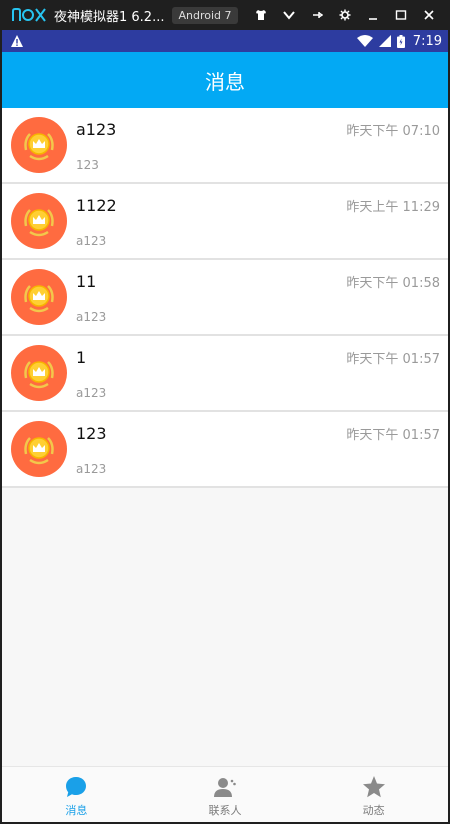 The image size is (450, 824). What do you see at coordinates (393, 283) in the screenshot?
I see `message-time: 昨天下午 01:58` at bounding box center [393, 283].